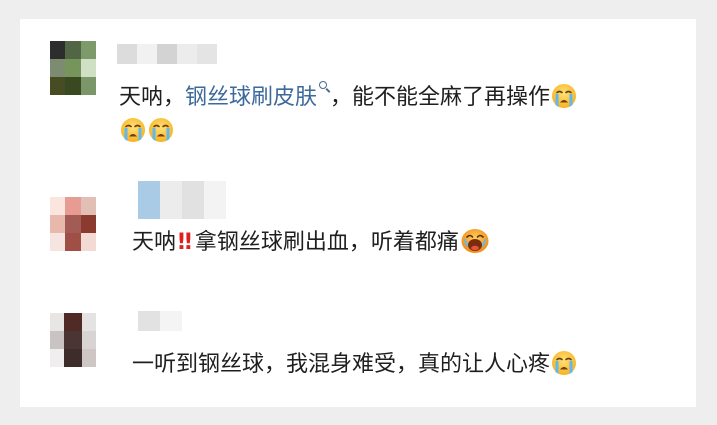  I want to click on crying-face-emoji, so click(475, 245).